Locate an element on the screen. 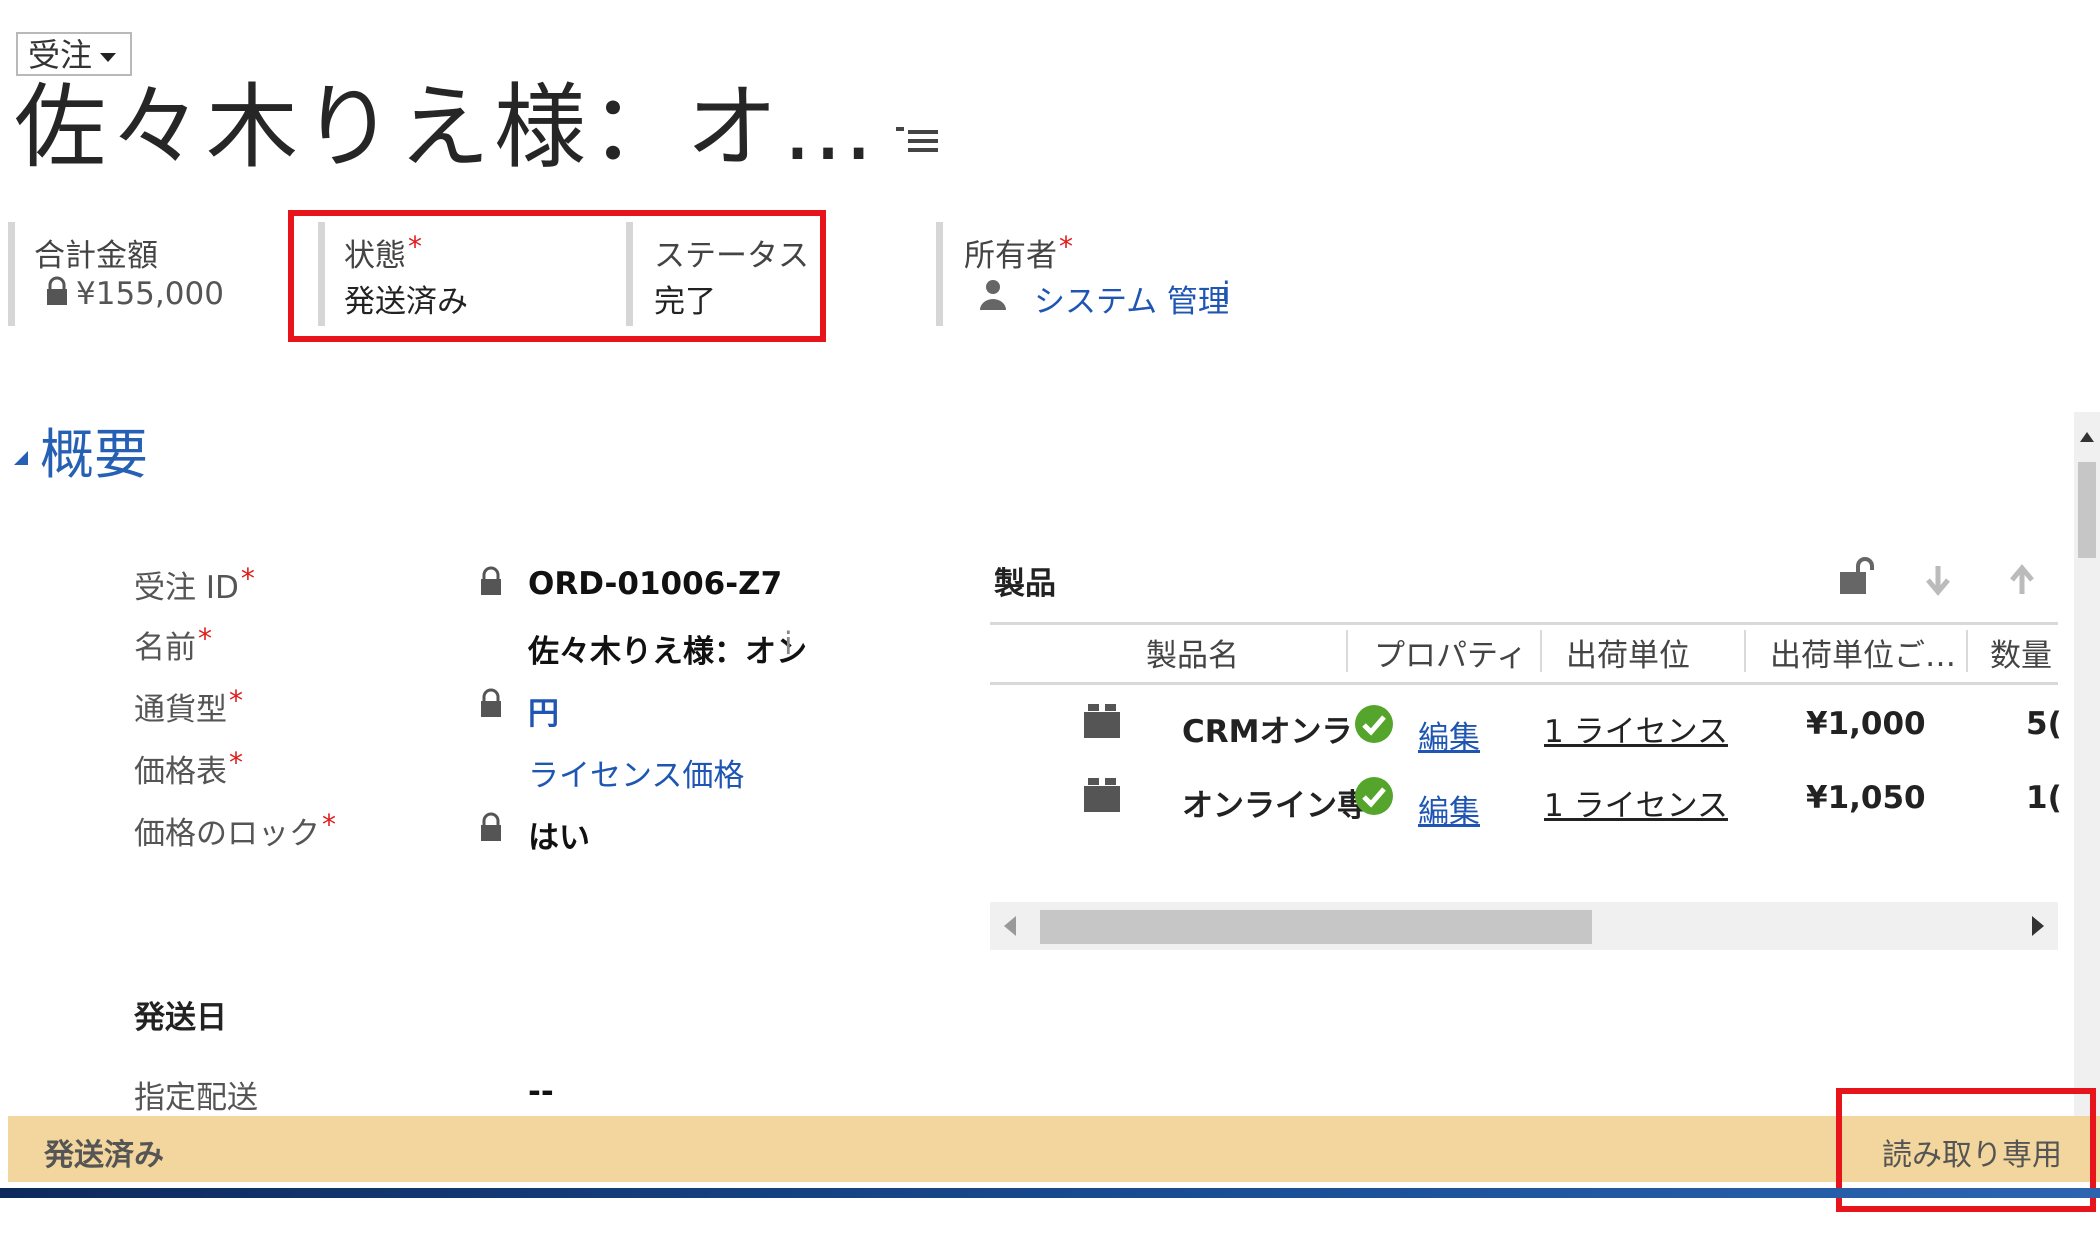 The height and width of the screenshot is (1242, 2100). owner-label: 所有者* is located at coordinates (1018, 252).